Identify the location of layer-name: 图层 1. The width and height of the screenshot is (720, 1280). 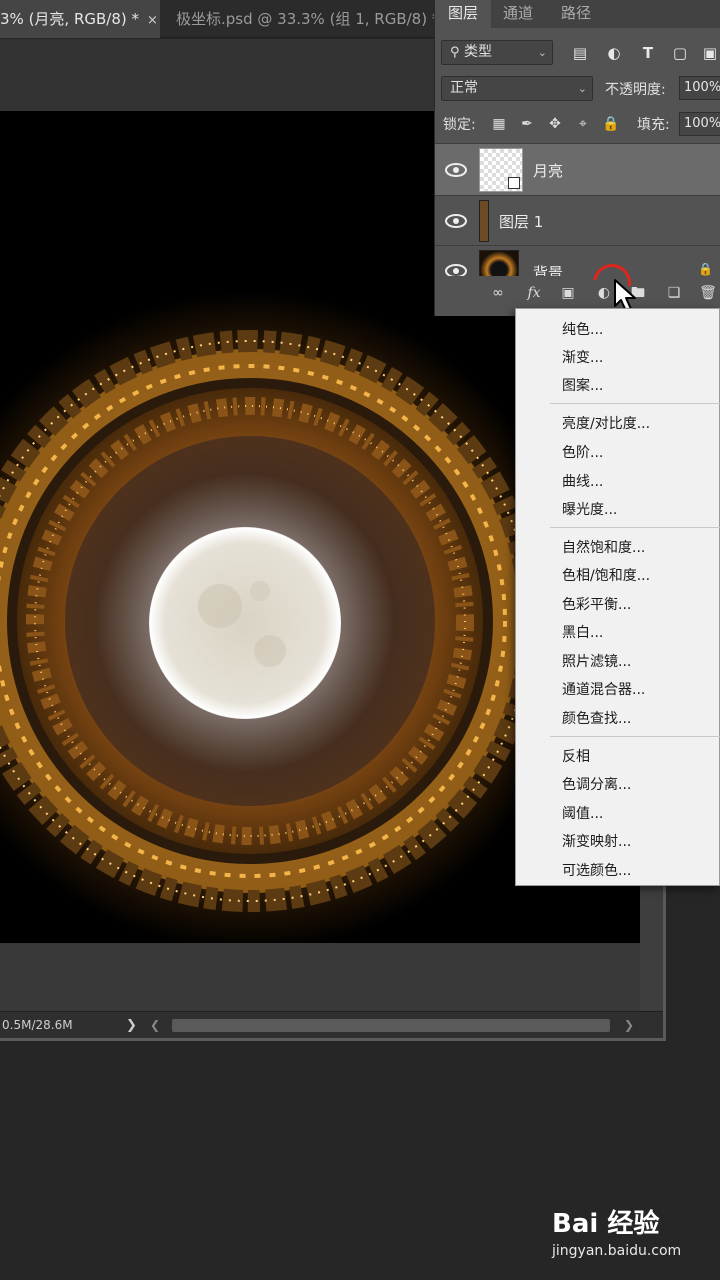
(521, 222).